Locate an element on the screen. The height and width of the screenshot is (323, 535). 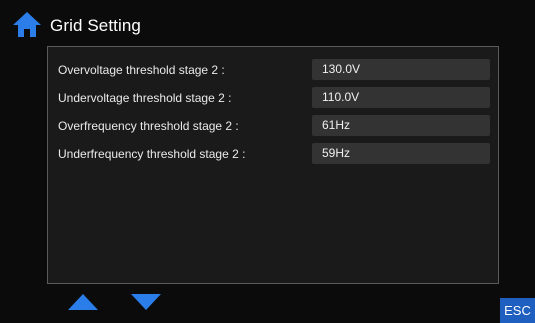
setting-label: Overfrequency threshold stage 2 : is located at coordinates (148, 126).